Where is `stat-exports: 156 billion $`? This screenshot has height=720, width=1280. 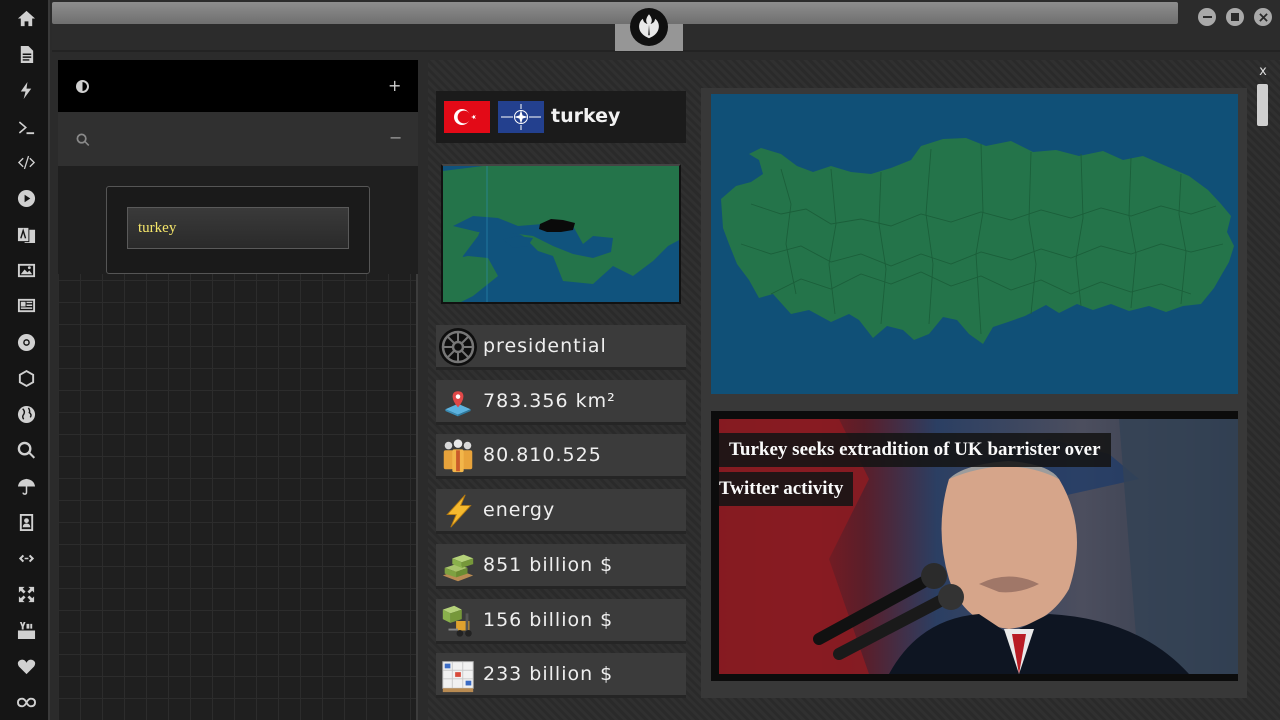
stat-exports: 156 billion $ is located at coordinates (561, 621).